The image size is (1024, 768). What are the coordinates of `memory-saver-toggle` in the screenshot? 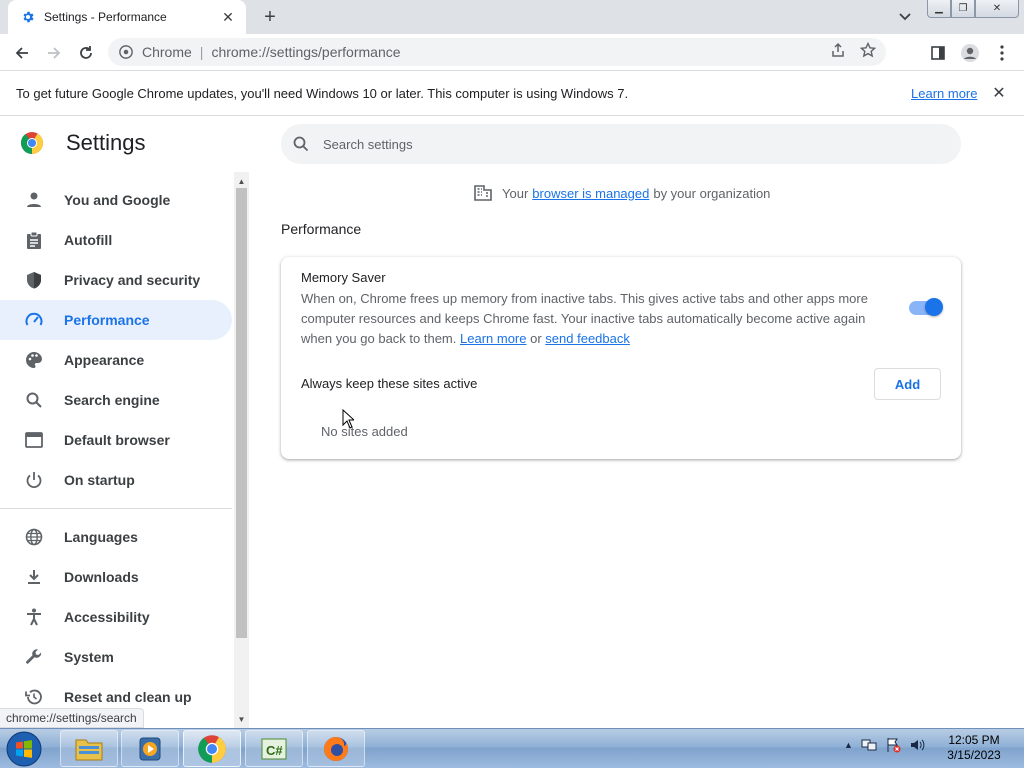 It's located at (926, 307).